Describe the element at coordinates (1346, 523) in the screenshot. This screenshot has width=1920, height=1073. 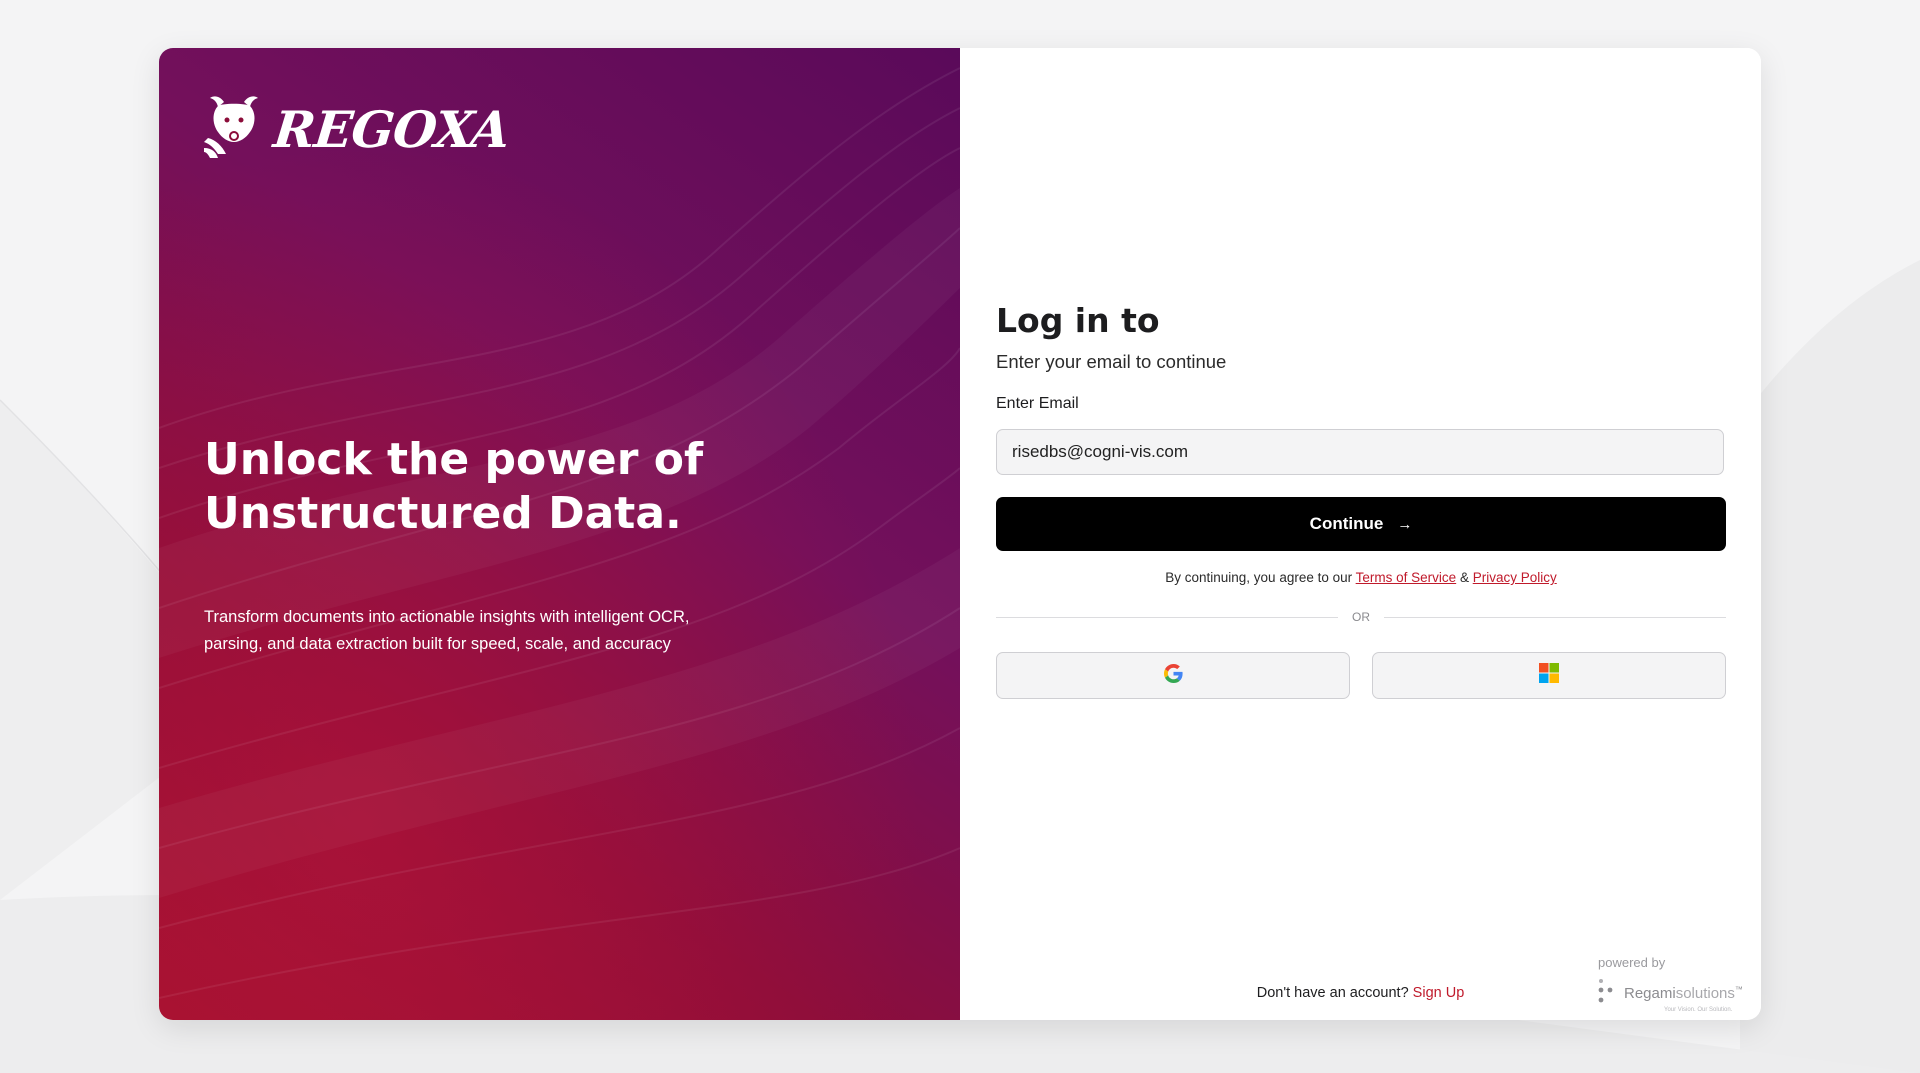
I see `continue-button-label: Continue` at that location.